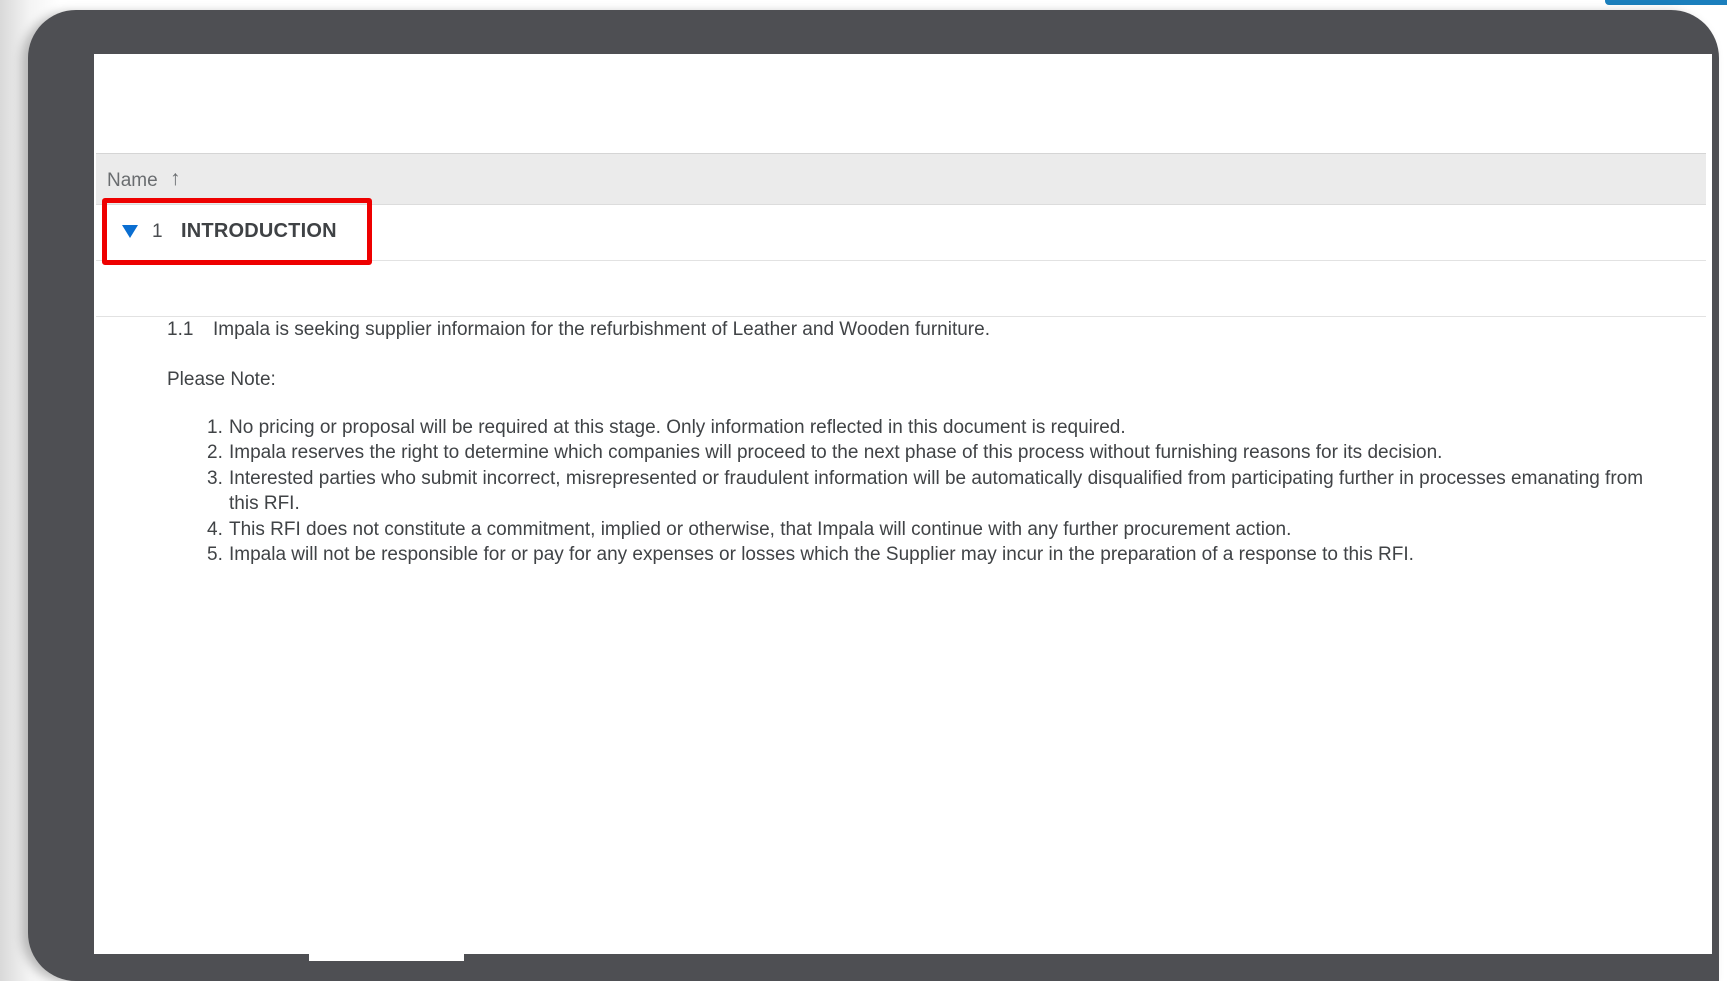 This screenshot has width=1727, height=981. I want to click on arrow-up-icon: ↑, so click(175, 179).